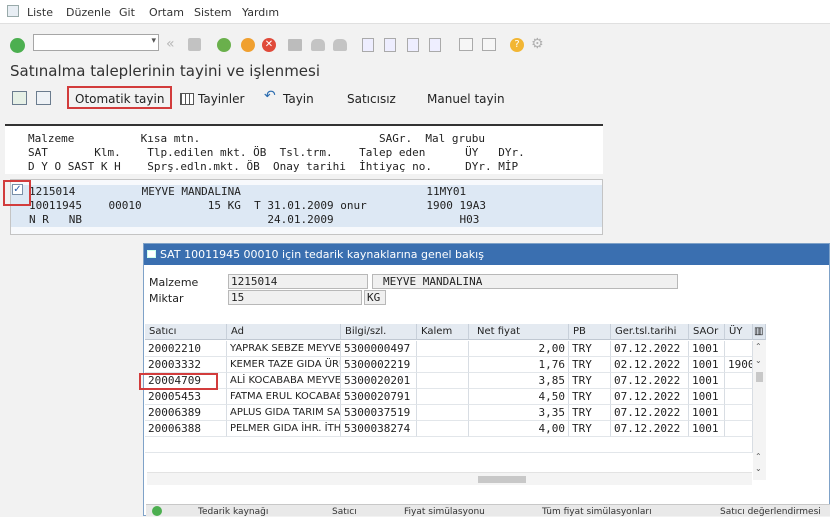 This screenshot has height=517, width=830. Describe the element at coordinates (519, 381) in the screenshot. I see `cell-net-price: 3,85` at that location.